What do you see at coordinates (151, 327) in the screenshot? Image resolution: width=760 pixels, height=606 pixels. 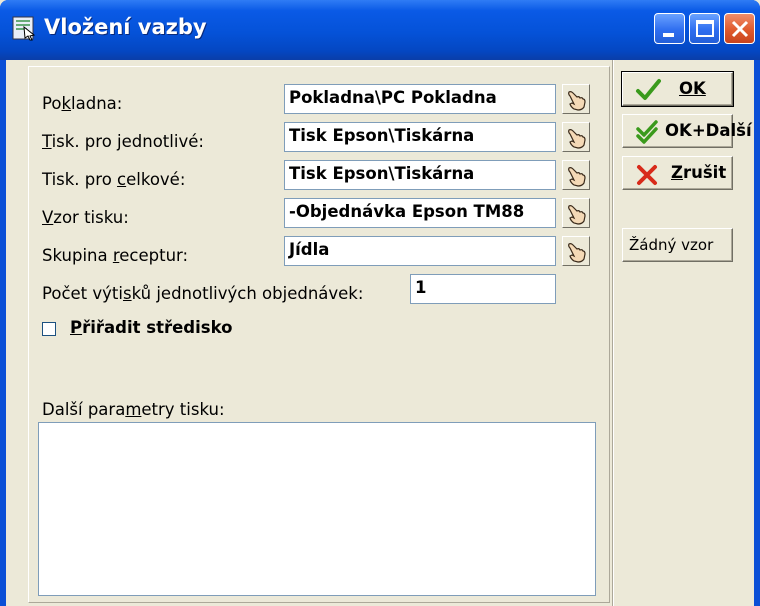 I see `priradit-stredisko-label: Přiřadit středisko` at bounding box center [151, 327].